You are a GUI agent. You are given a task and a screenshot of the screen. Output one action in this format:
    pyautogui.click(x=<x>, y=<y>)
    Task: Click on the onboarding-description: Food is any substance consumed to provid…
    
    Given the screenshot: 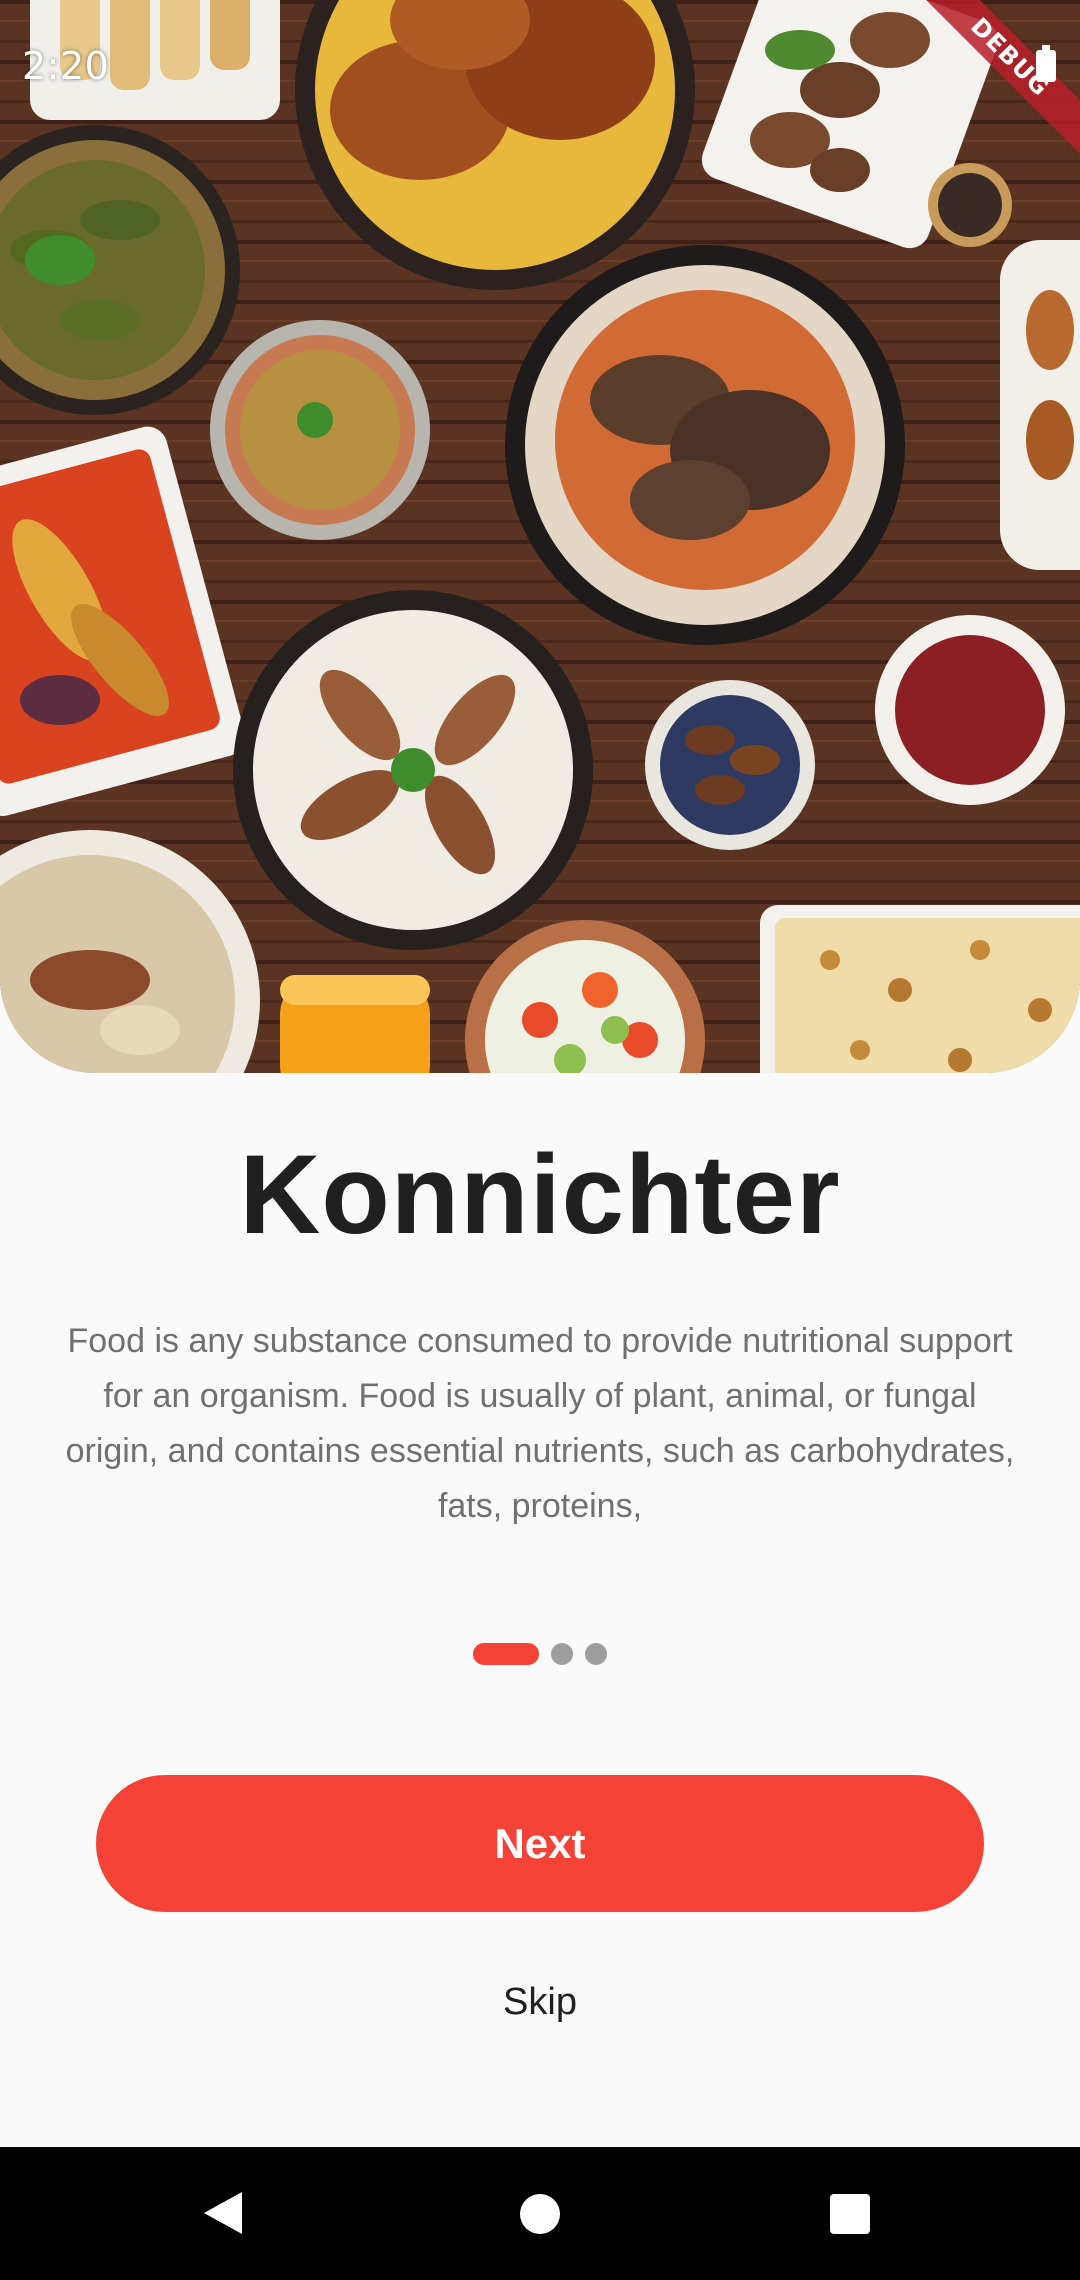 What is the action you would take?
    pyautogui.click(x=540, y=1423)
    